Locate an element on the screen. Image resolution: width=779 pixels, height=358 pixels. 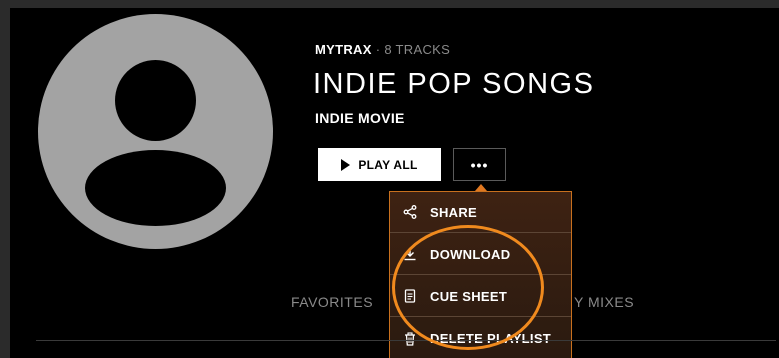
more-icon: ••• is located at coordinates (479, 164).